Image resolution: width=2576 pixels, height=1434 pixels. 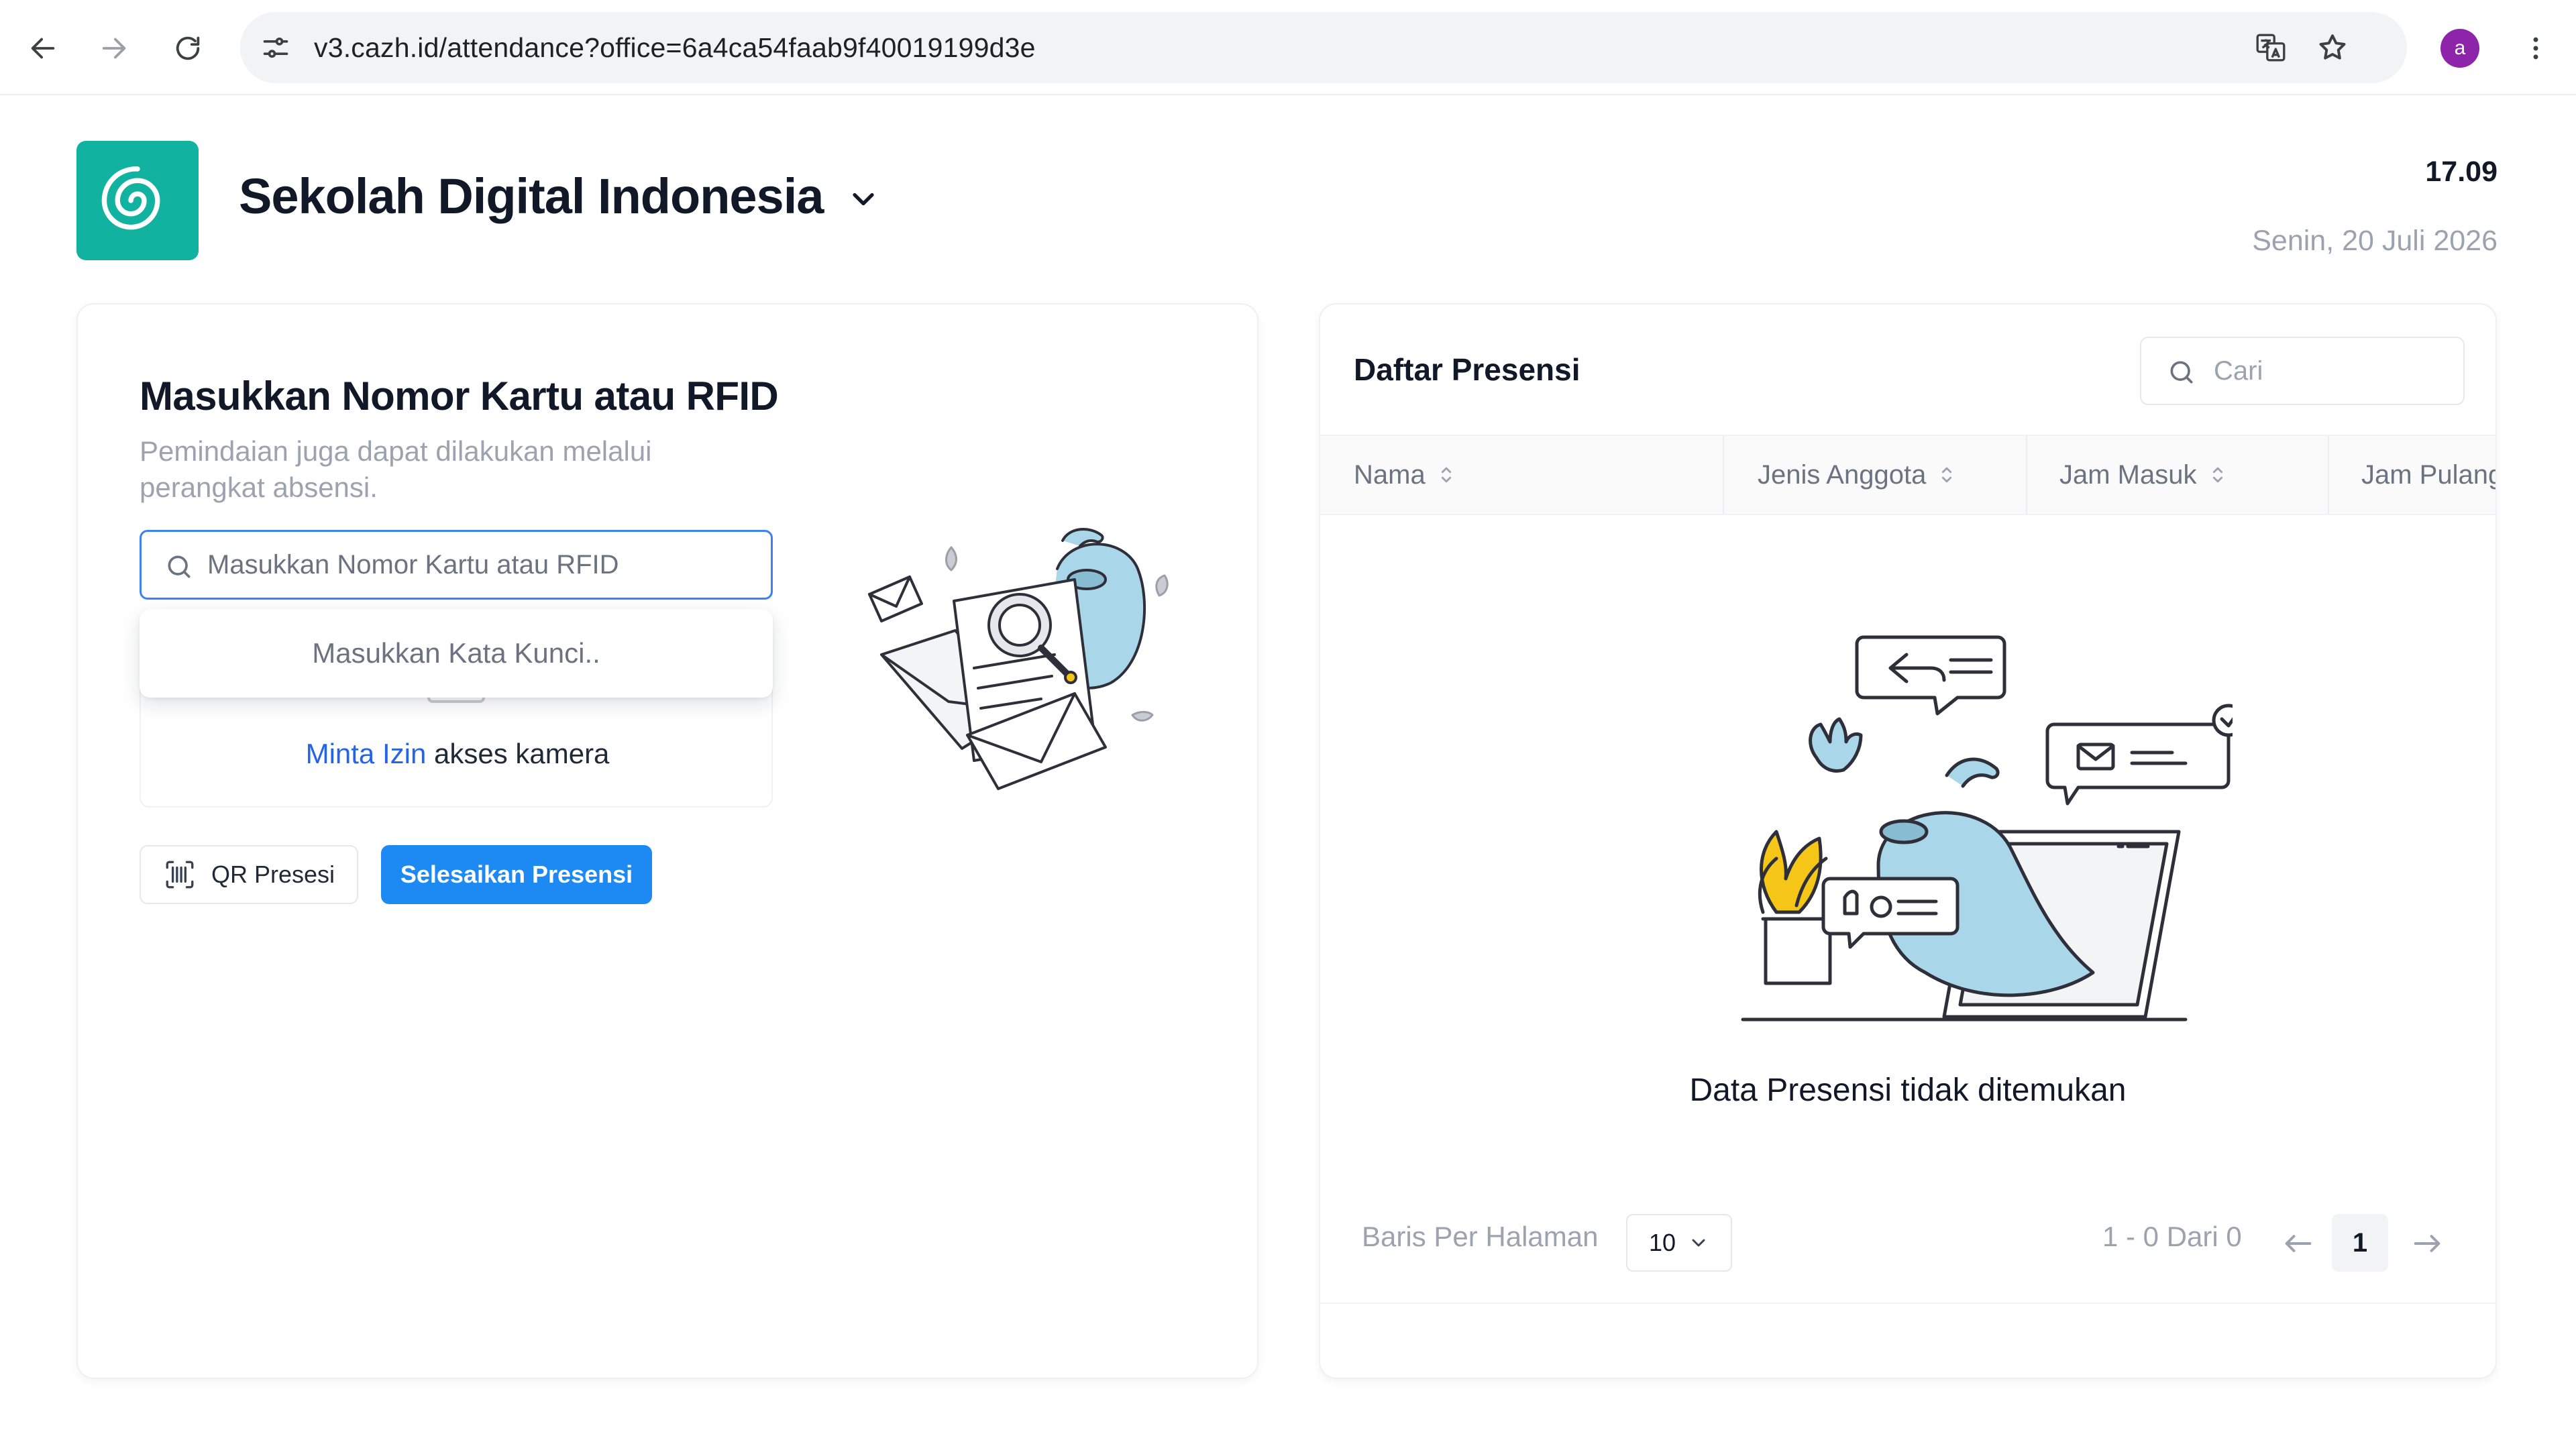 I want to click on site-settings-icon, so click(x=275, y=47).